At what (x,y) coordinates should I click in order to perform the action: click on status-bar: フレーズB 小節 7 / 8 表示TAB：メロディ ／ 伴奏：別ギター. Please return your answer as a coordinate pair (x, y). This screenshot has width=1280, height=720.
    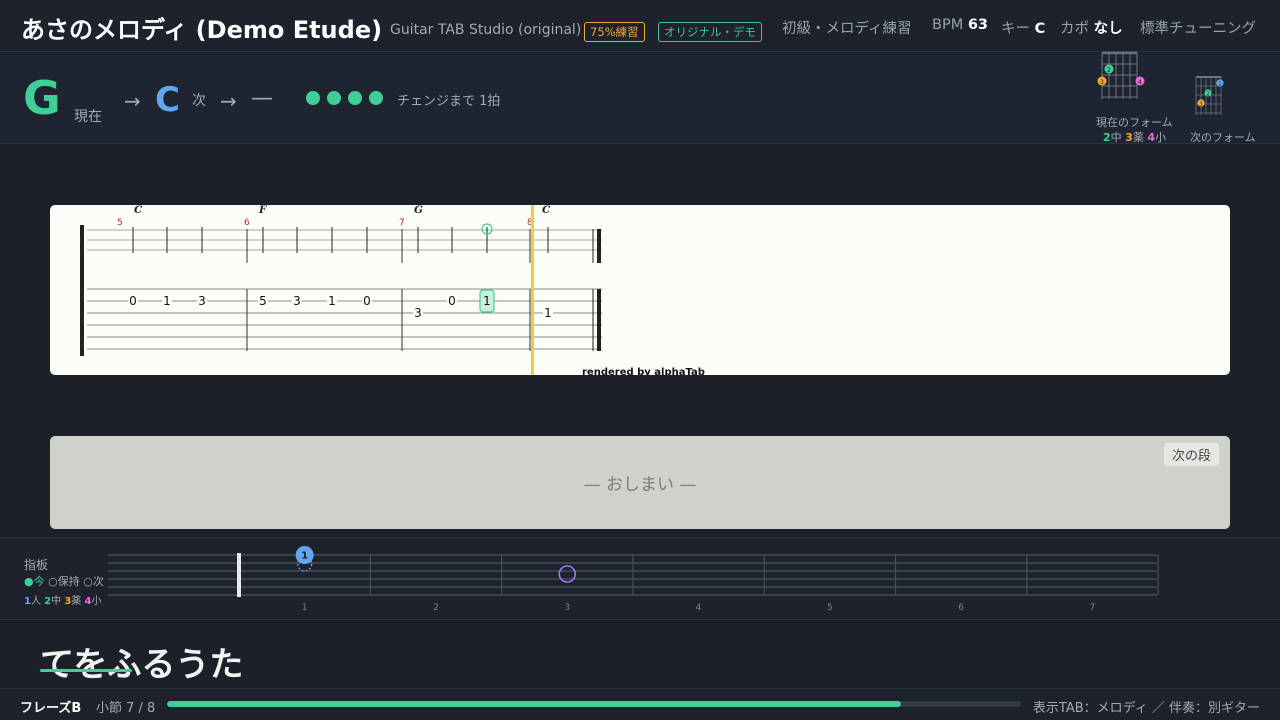
    Looking at the image, I should click on (640, 704).